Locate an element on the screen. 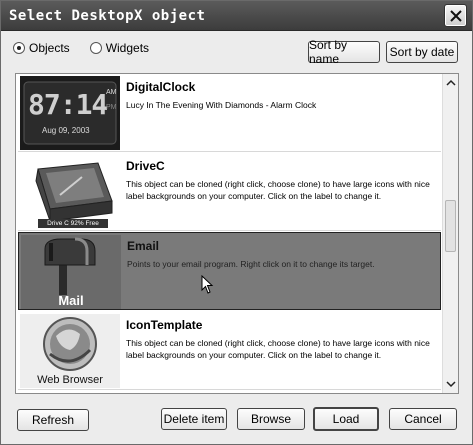 This screenshot has width=473, height=445. scroll-down-icon is located at coordinates (451, 384).